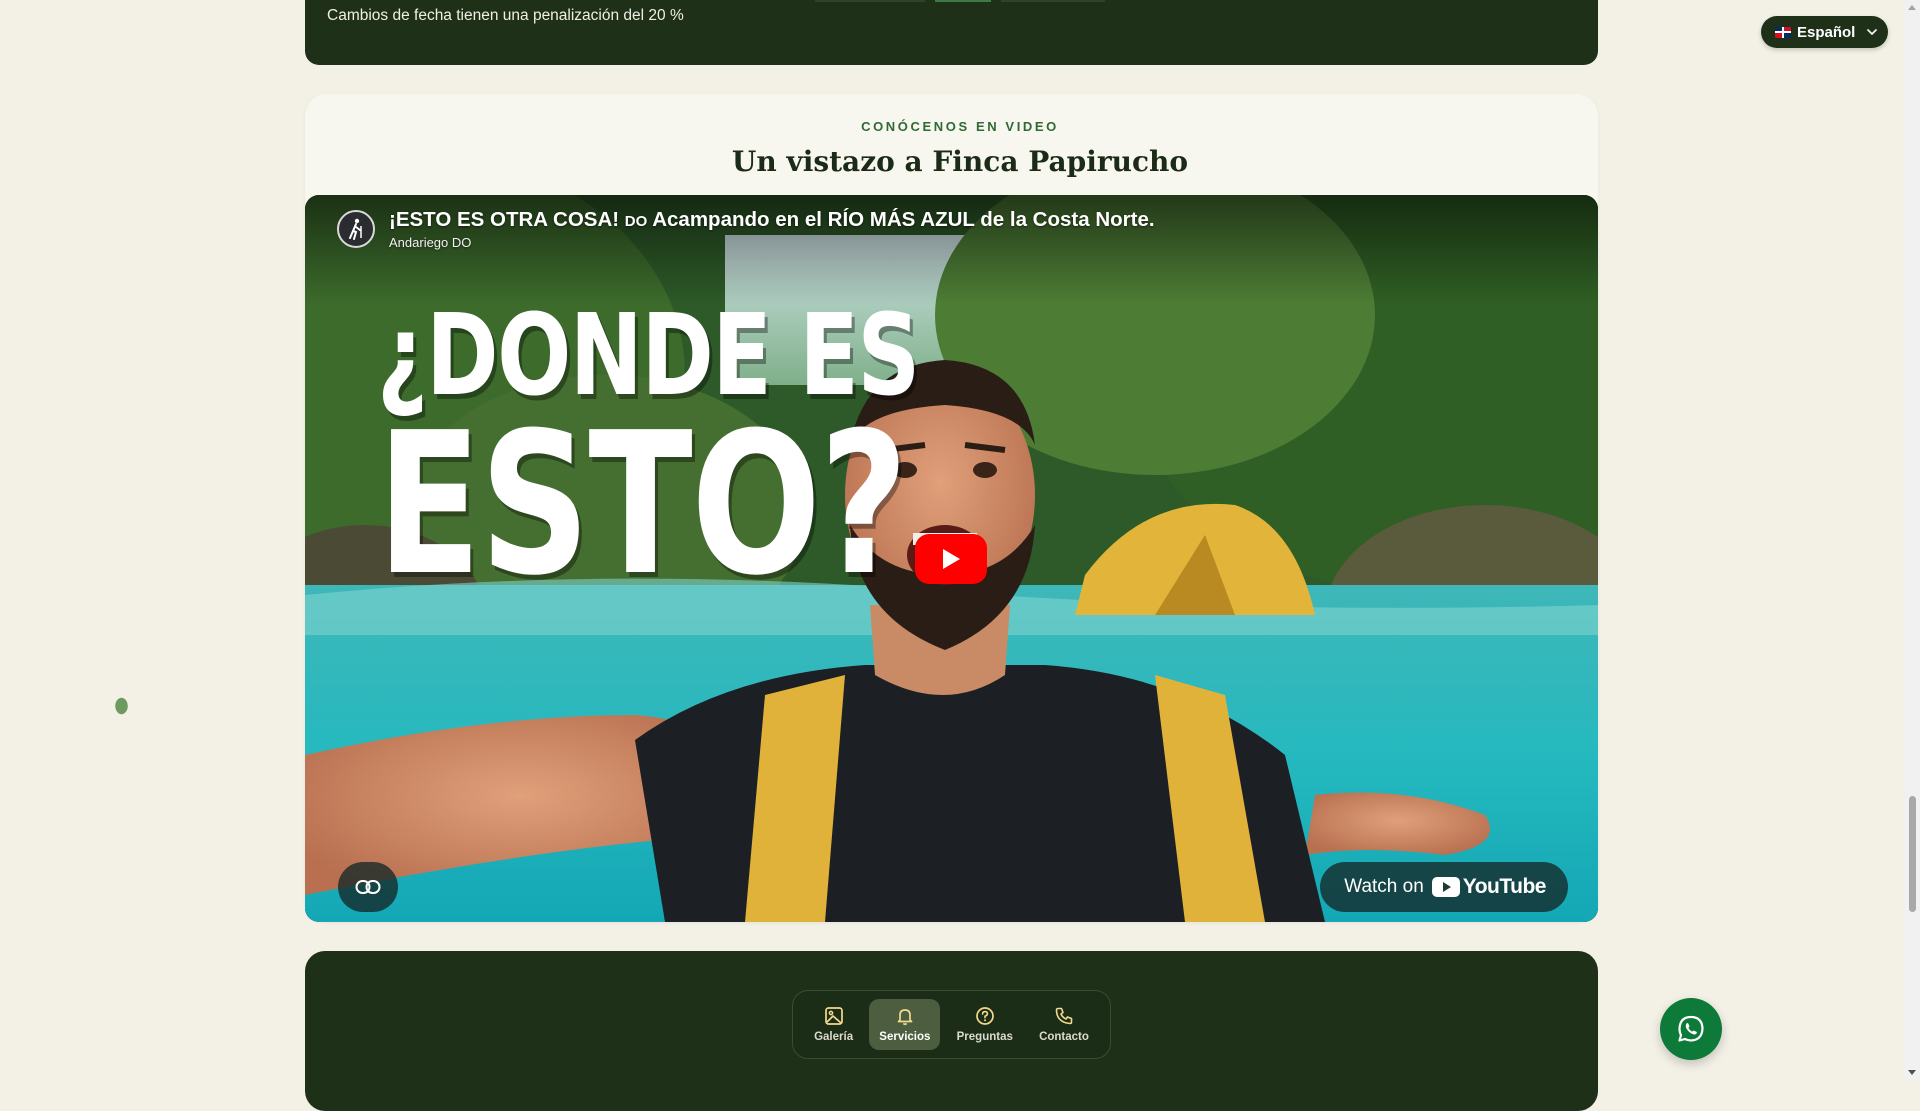 This screenshot has height=1111, width=1920. Describe the element at coordinates (642, 505) in the screenshot. I see `thumbnail-text-line-2: ESTO?` at that location.